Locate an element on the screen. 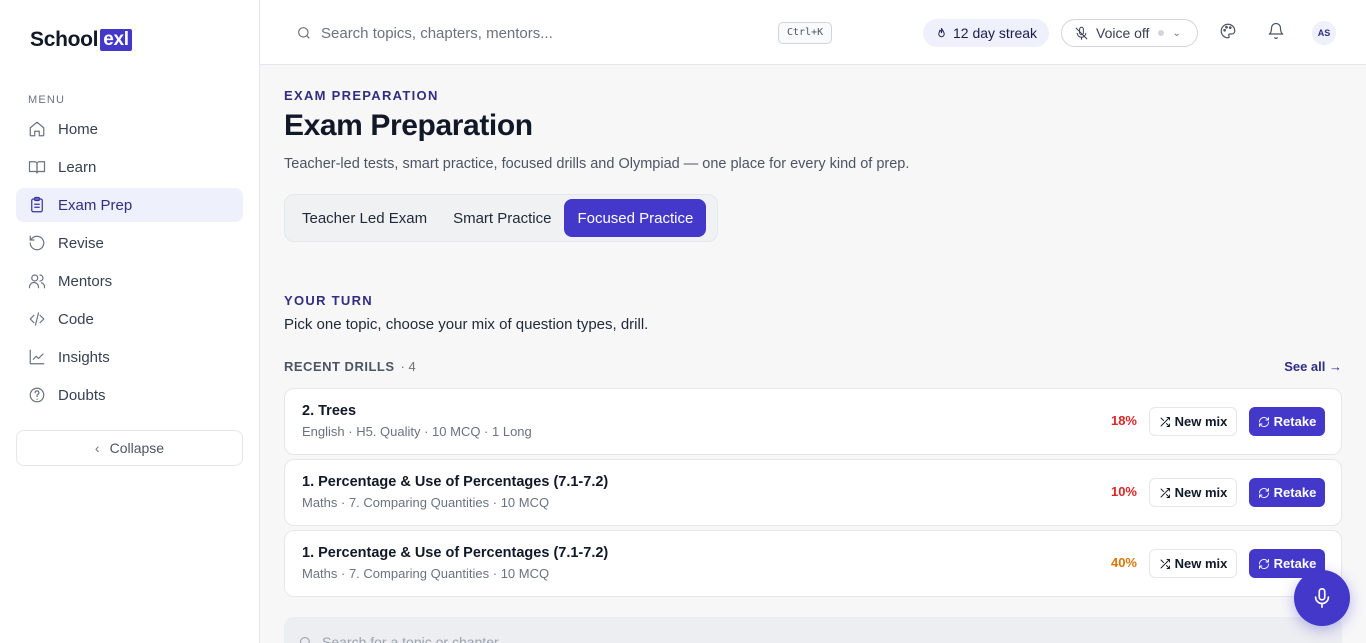  mic-icon is located at coordinates (1322, 598).